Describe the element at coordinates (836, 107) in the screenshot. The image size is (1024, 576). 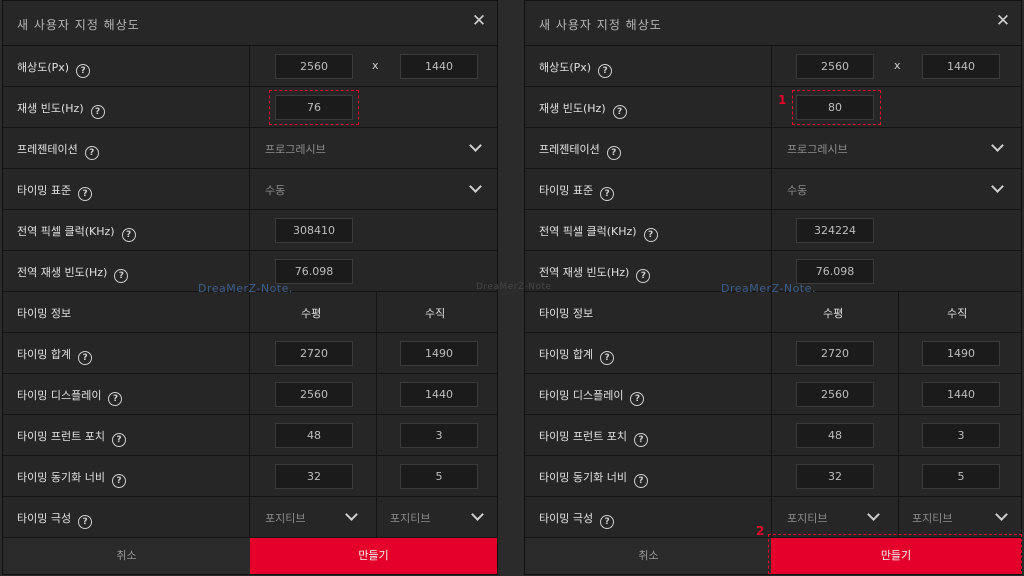
I see `highlight-box` at that location.